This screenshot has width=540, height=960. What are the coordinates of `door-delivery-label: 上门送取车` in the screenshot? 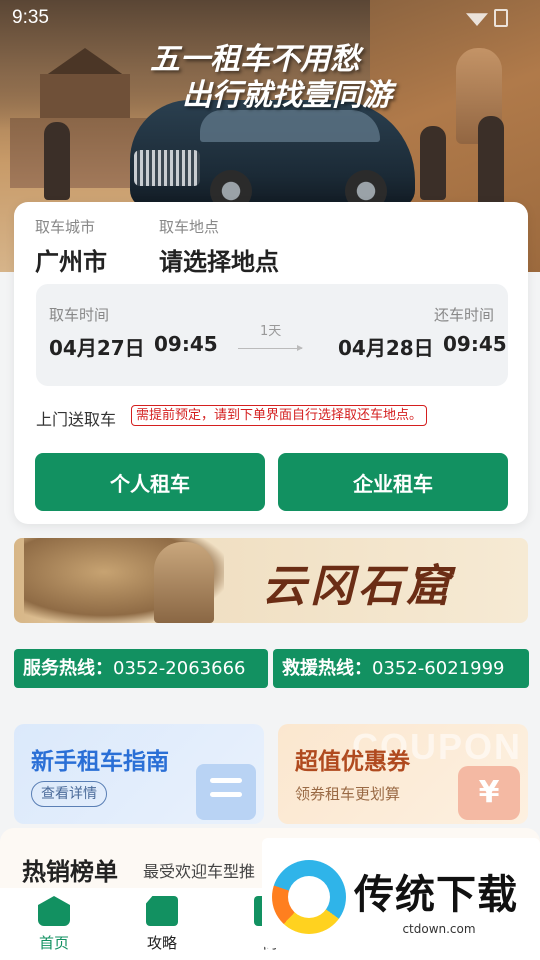 It's located at (76, 418).